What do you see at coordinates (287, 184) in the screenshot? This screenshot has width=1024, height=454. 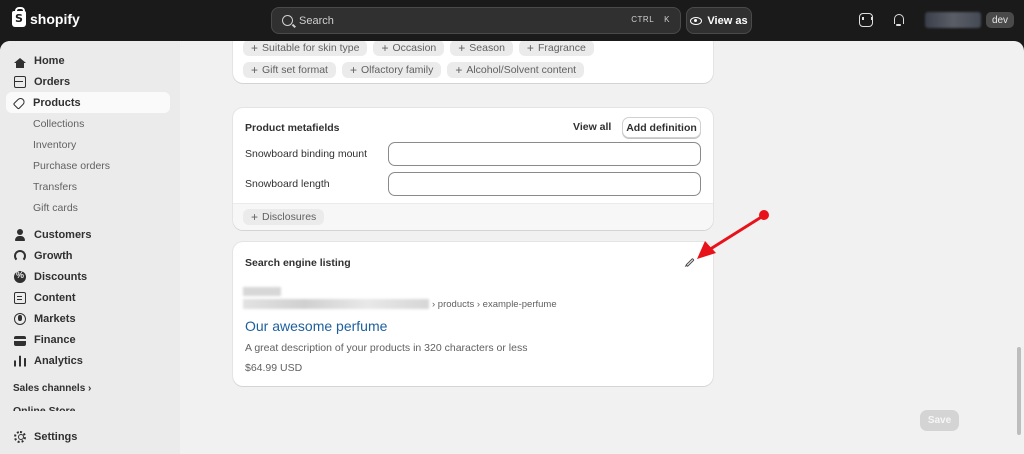 I see `field-label: Snowboard length` at bounding box center [287, 184].